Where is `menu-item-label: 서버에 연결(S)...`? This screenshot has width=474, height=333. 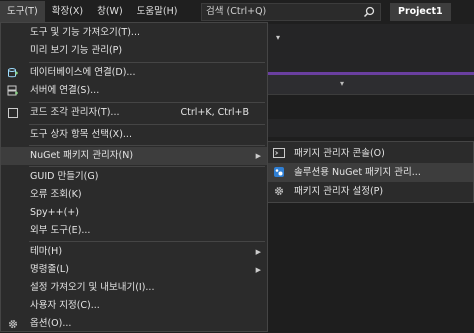
menu-item-label: 서버에 연결(S)... is located at coordinates (65, 90).